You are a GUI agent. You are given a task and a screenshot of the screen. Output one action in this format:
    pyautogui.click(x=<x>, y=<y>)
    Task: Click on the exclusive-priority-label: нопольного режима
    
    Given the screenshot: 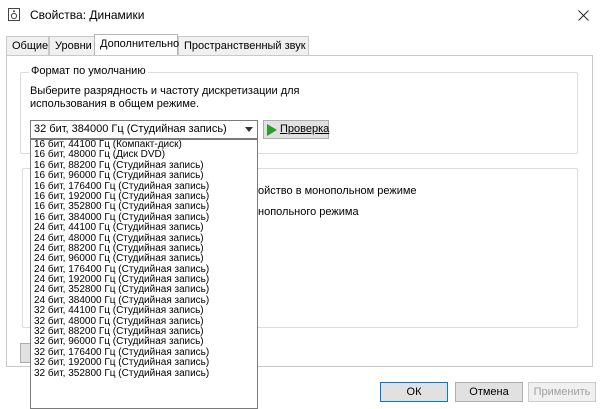 What is the action you would take?
    pyautogui.click(x=308, y=212)
    